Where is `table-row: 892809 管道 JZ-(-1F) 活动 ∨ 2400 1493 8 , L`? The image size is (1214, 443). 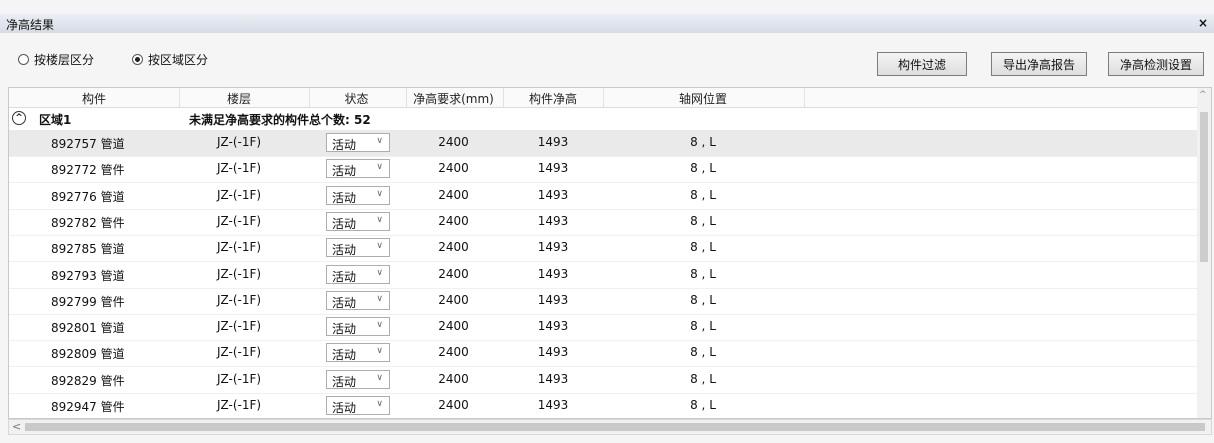 table-row: 892809 管道 JZ-(-1F) 活动 ∨ 2400 1493 8 , L is located at coordinates (603, 354).